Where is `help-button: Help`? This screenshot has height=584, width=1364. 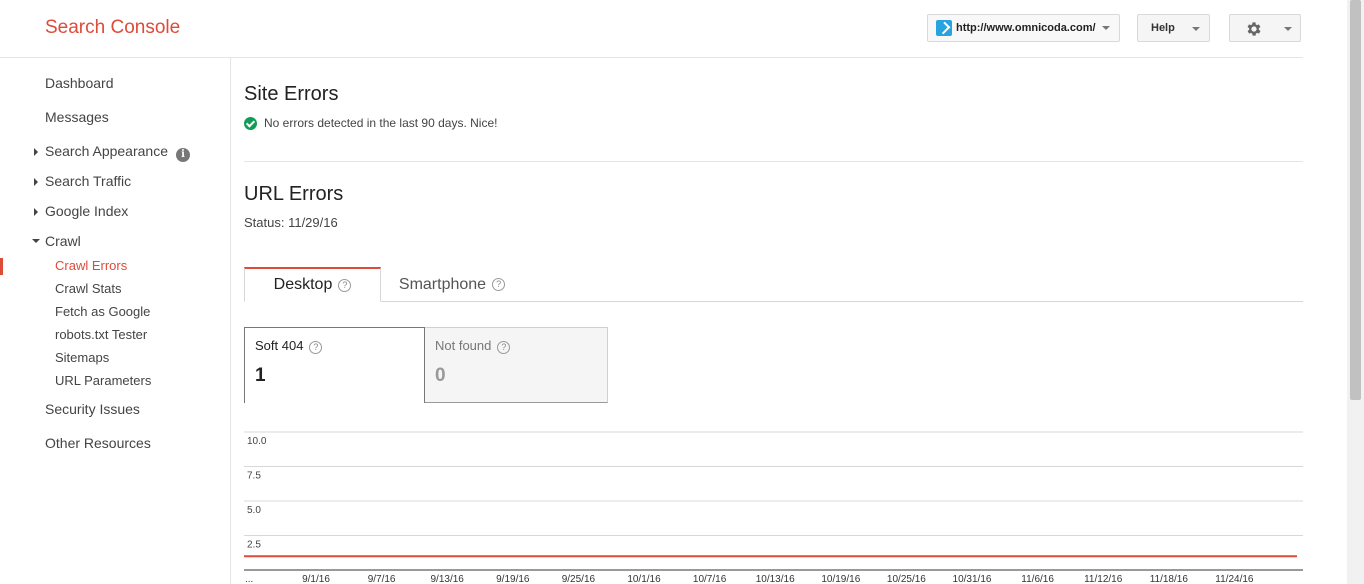
help-button: Help is located at coordinates (1173, 28).